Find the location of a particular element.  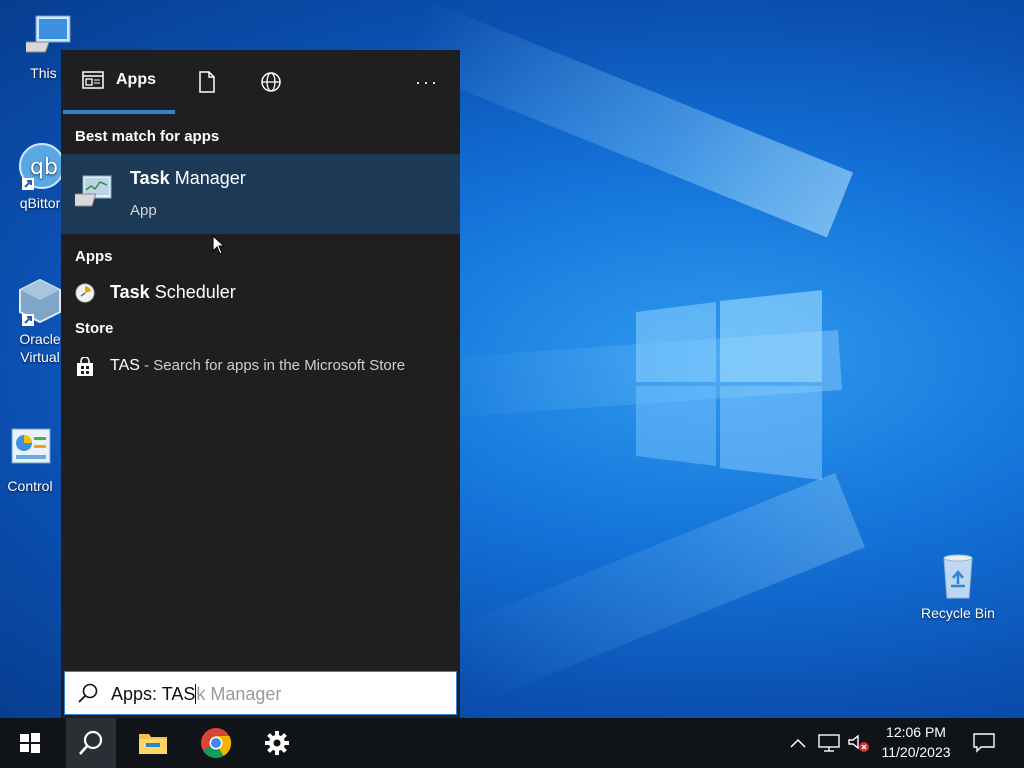

file-explorer-icon is located at coordinates (153, 744).